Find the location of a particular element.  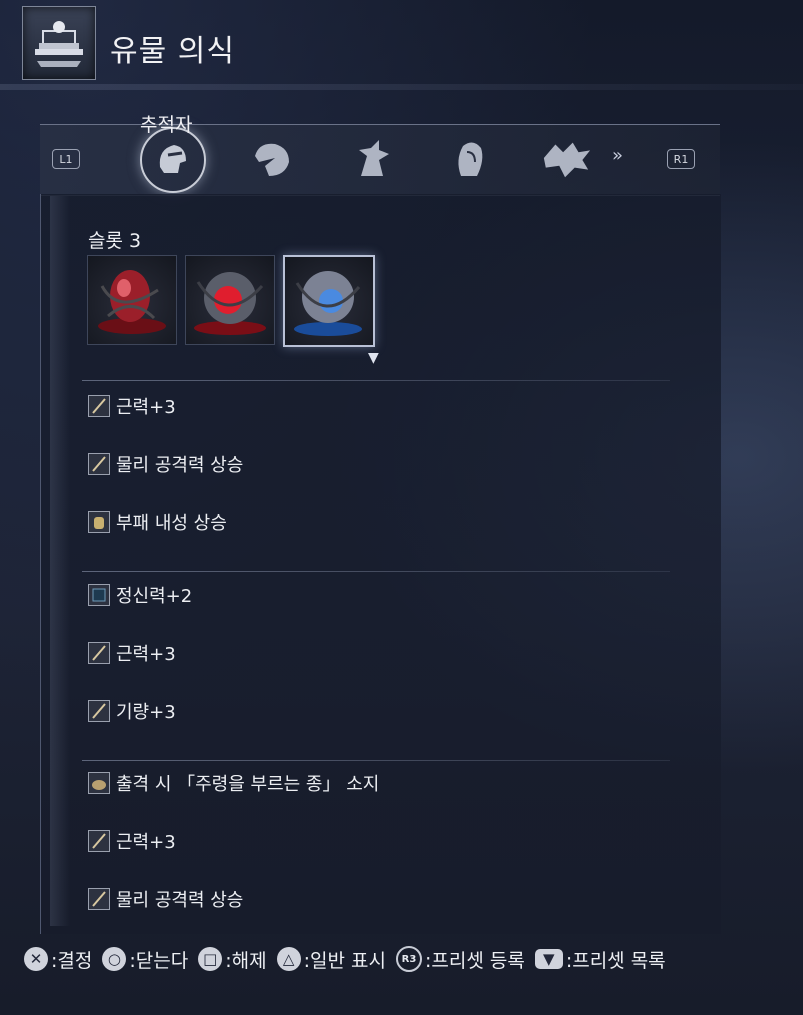

active-tab-label: 추적자 is located at coordinates (166, 125).